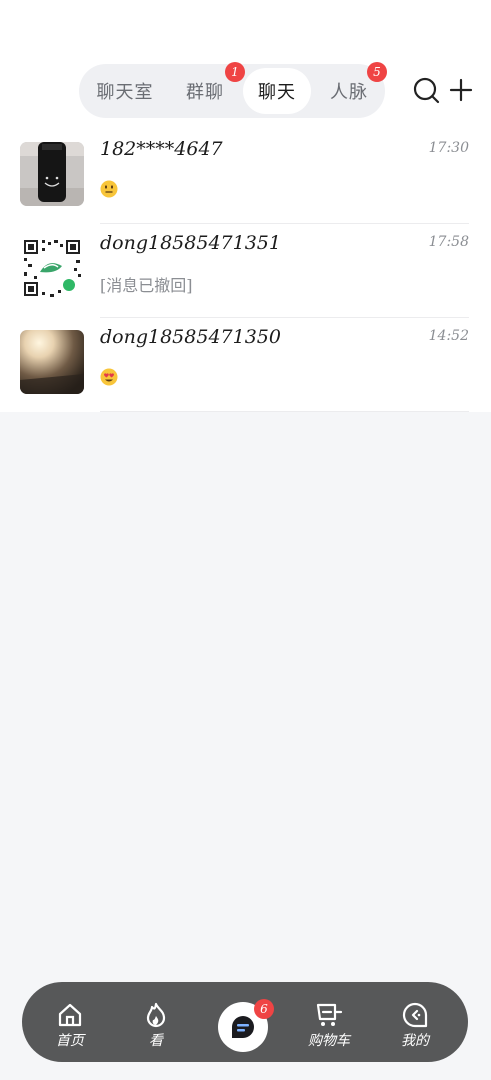 The height and width of the screenshot is (1080, 491). I want to click on cart-icon, so click(329, 1014).